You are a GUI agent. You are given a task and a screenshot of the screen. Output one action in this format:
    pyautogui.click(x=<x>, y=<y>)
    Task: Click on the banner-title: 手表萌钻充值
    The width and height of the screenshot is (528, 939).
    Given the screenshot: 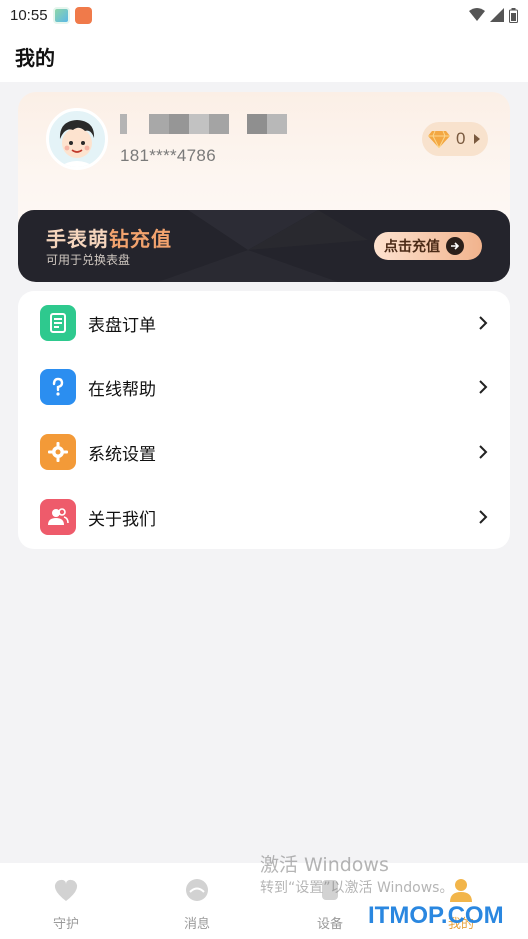 What is the action you would take?
    pyautogui.click(x=109, y=237)
    